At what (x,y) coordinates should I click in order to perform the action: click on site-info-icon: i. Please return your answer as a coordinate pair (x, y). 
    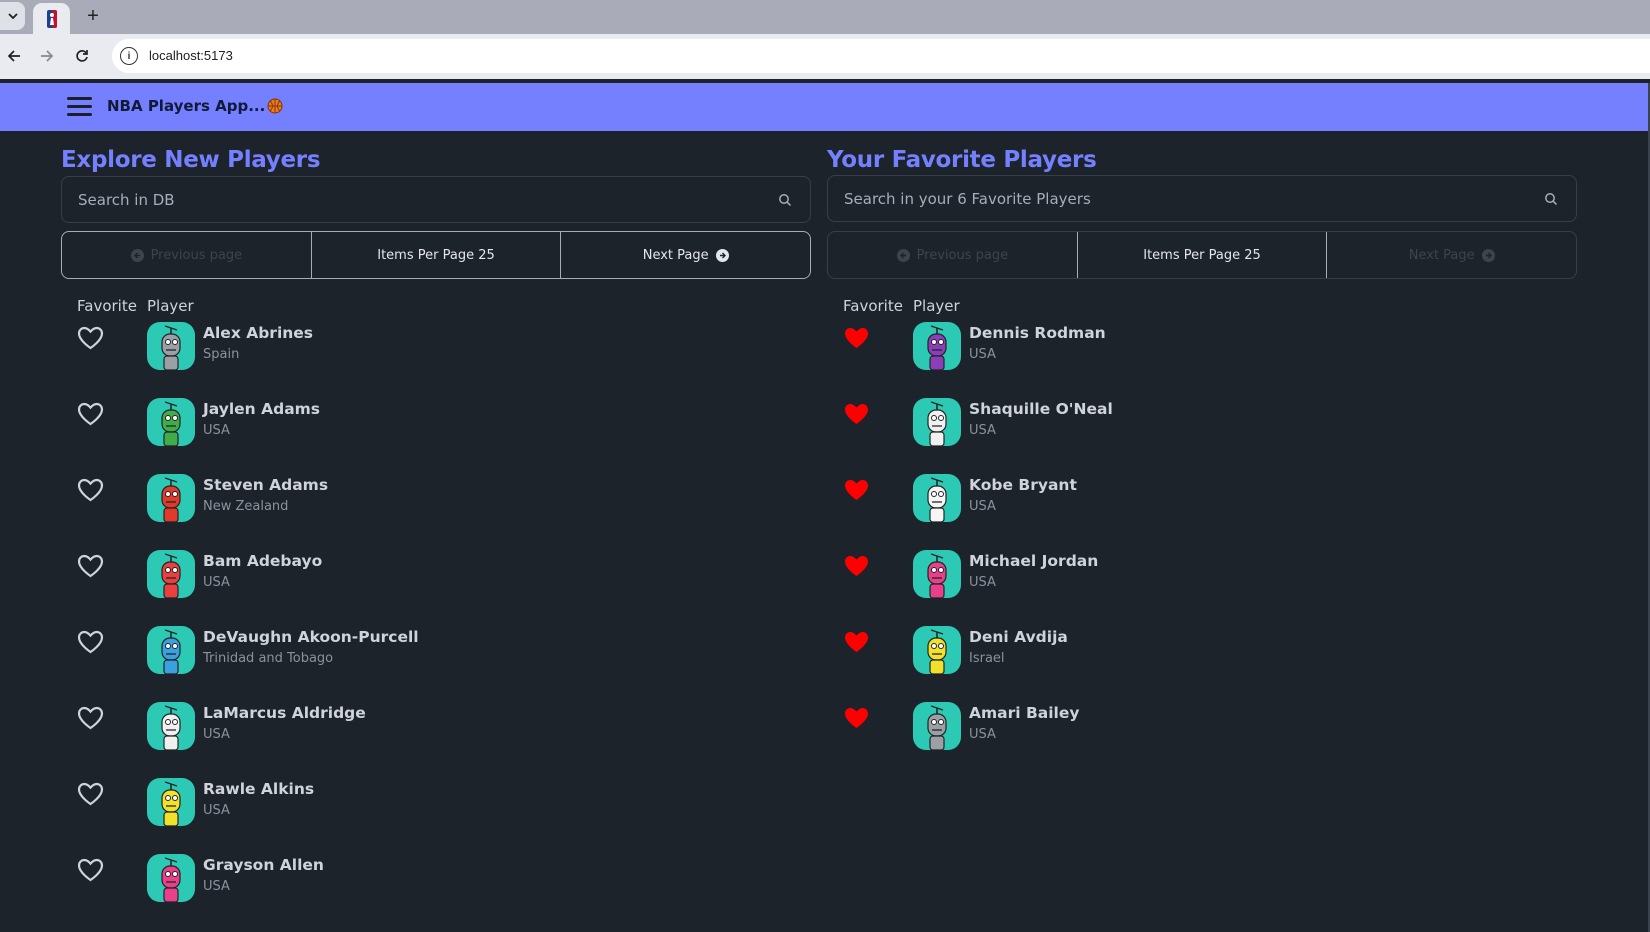
    Looking at the image, I should click on (129, 56).